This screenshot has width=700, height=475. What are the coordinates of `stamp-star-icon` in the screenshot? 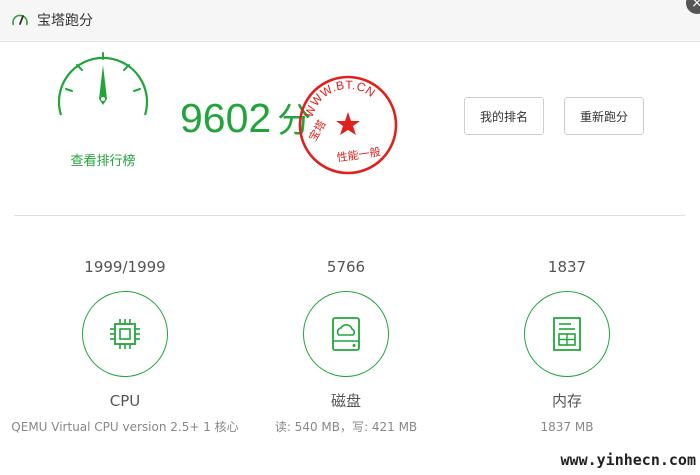 It's located at (348, 123).